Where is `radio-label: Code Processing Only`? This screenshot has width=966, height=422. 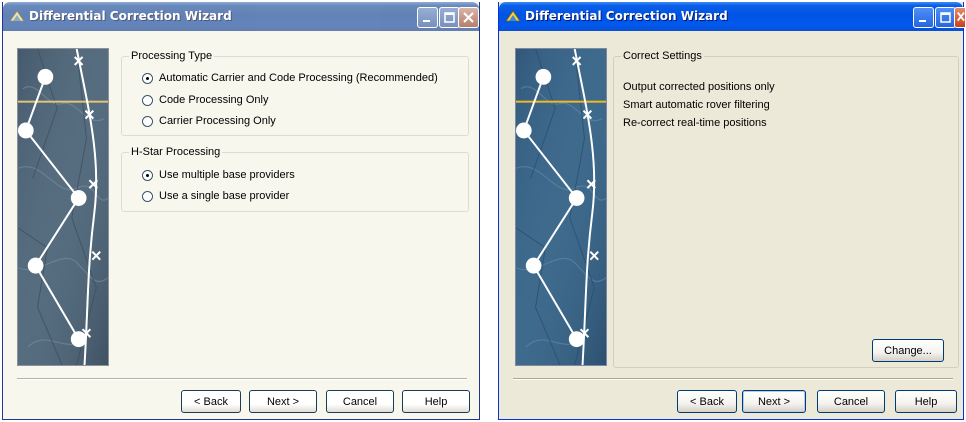
radio-label: Code Processing Only is located at coordinates (213, 100).